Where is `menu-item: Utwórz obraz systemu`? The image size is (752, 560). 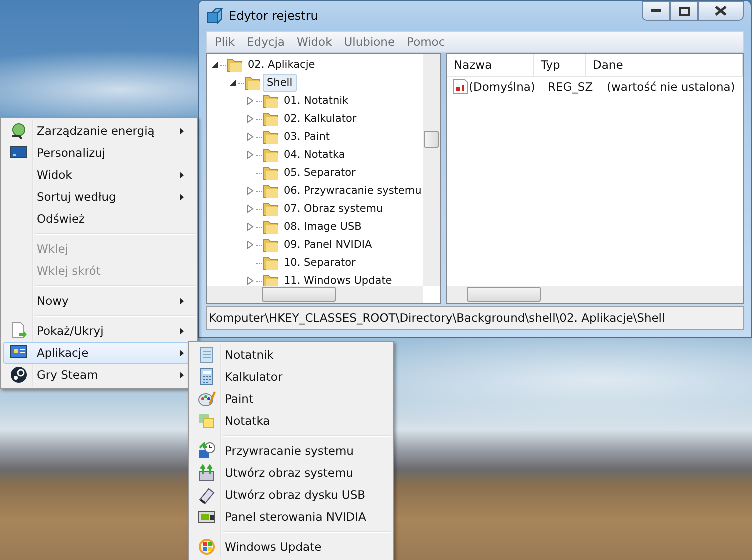 menu-item: Utwórz obraz systemu is located at coordinates (291, 473).